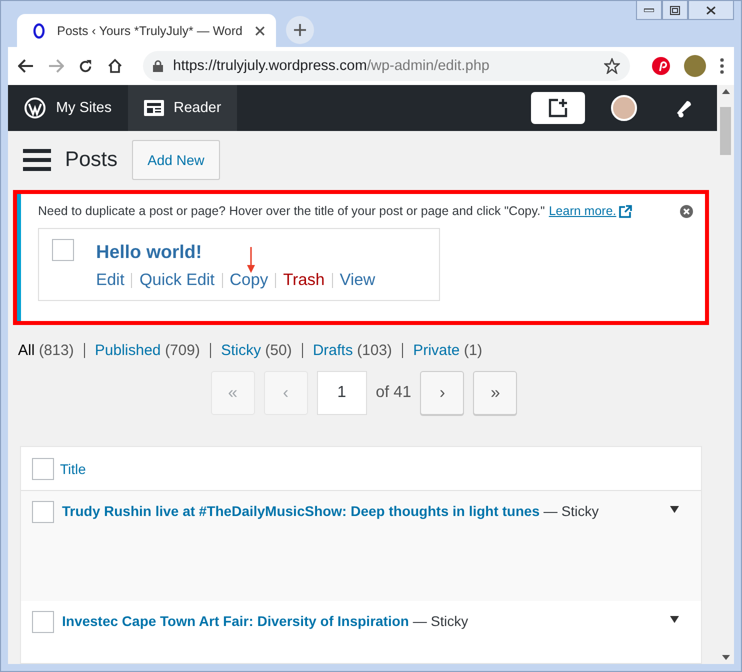 The height and width of the screenshot is (672, 742). I want to click on row-action-link: Quick Edit, so click(177, 280).